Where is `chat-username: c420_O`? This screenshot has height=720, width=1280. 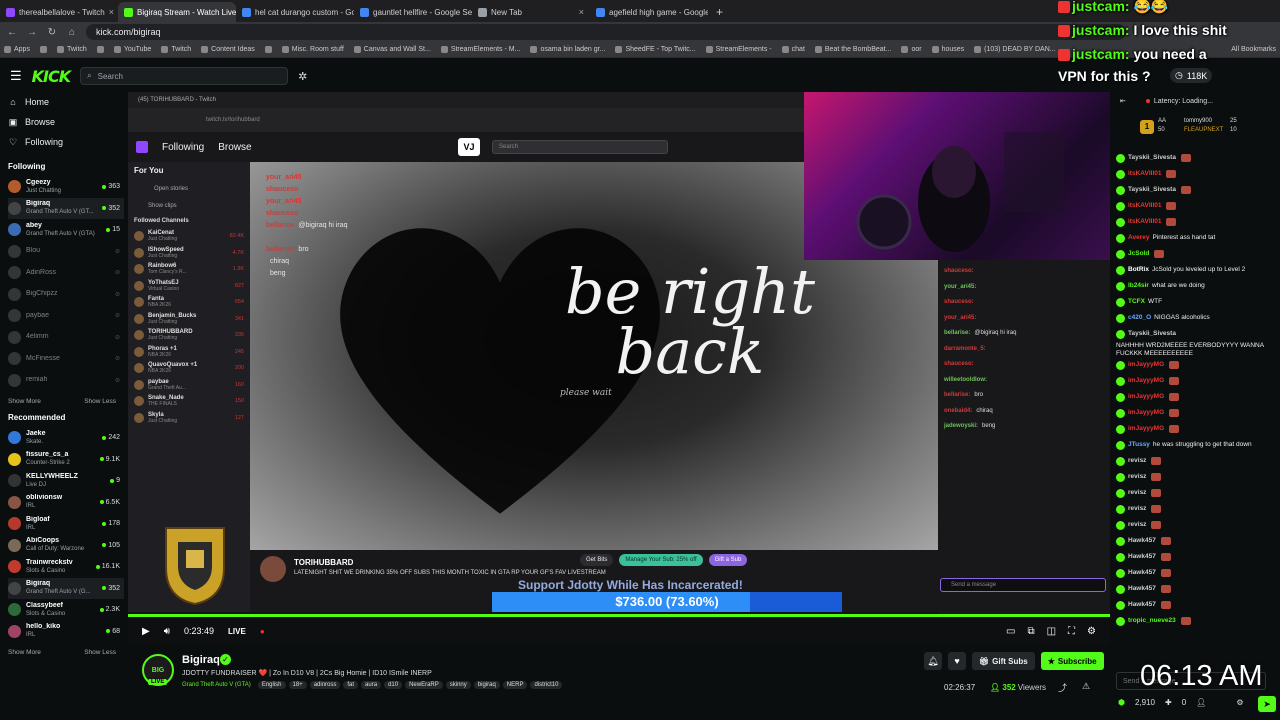 chat-username: c420_O is located at coordinates (1139, 318).